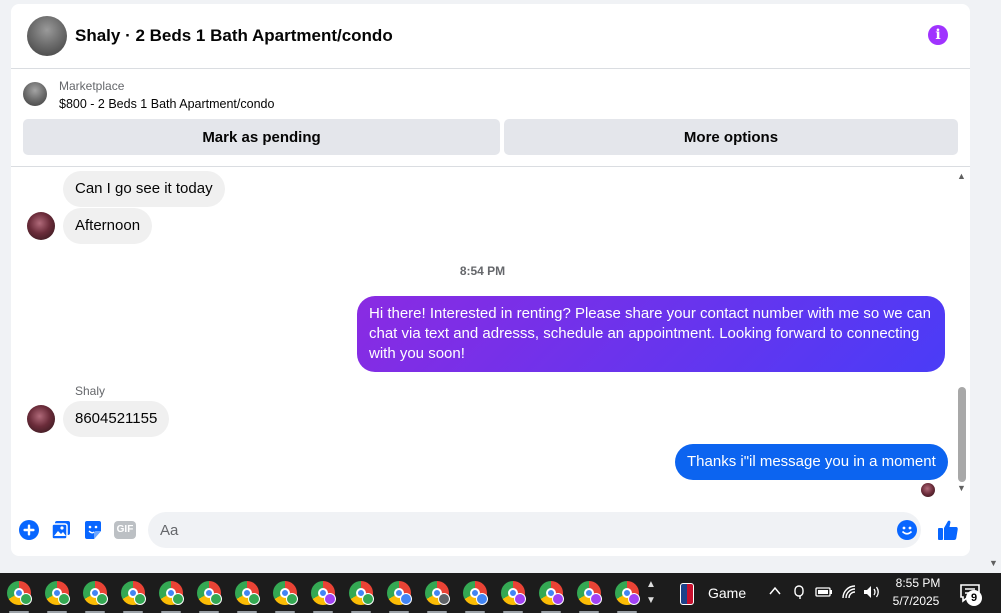 This screenshot has width=1001, height=613. Describe the element at coordinates (534, 530) in the screenshot. I see `message-input` at that location.